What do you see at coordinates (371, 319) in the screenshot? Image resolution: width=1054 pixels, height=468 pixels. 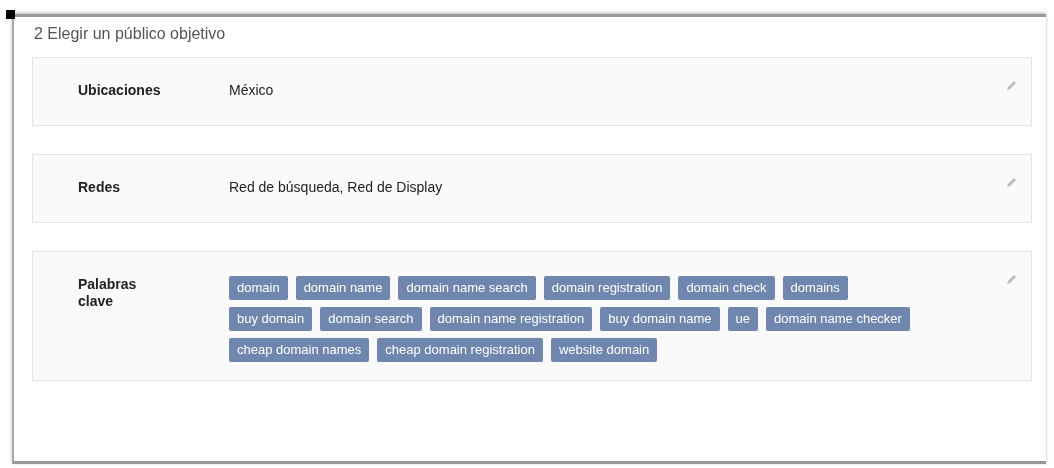 I see `keyword-tag: domain search` at bounding box center [371, 319].